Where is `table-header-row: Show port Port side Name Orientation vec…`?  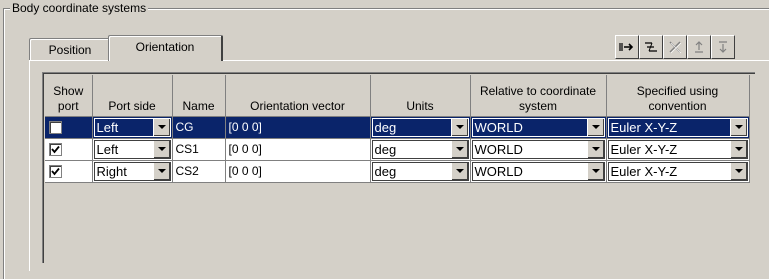
table-header-row: Show port Port side Name Orientation vec… is located at coordinates (397, 96).